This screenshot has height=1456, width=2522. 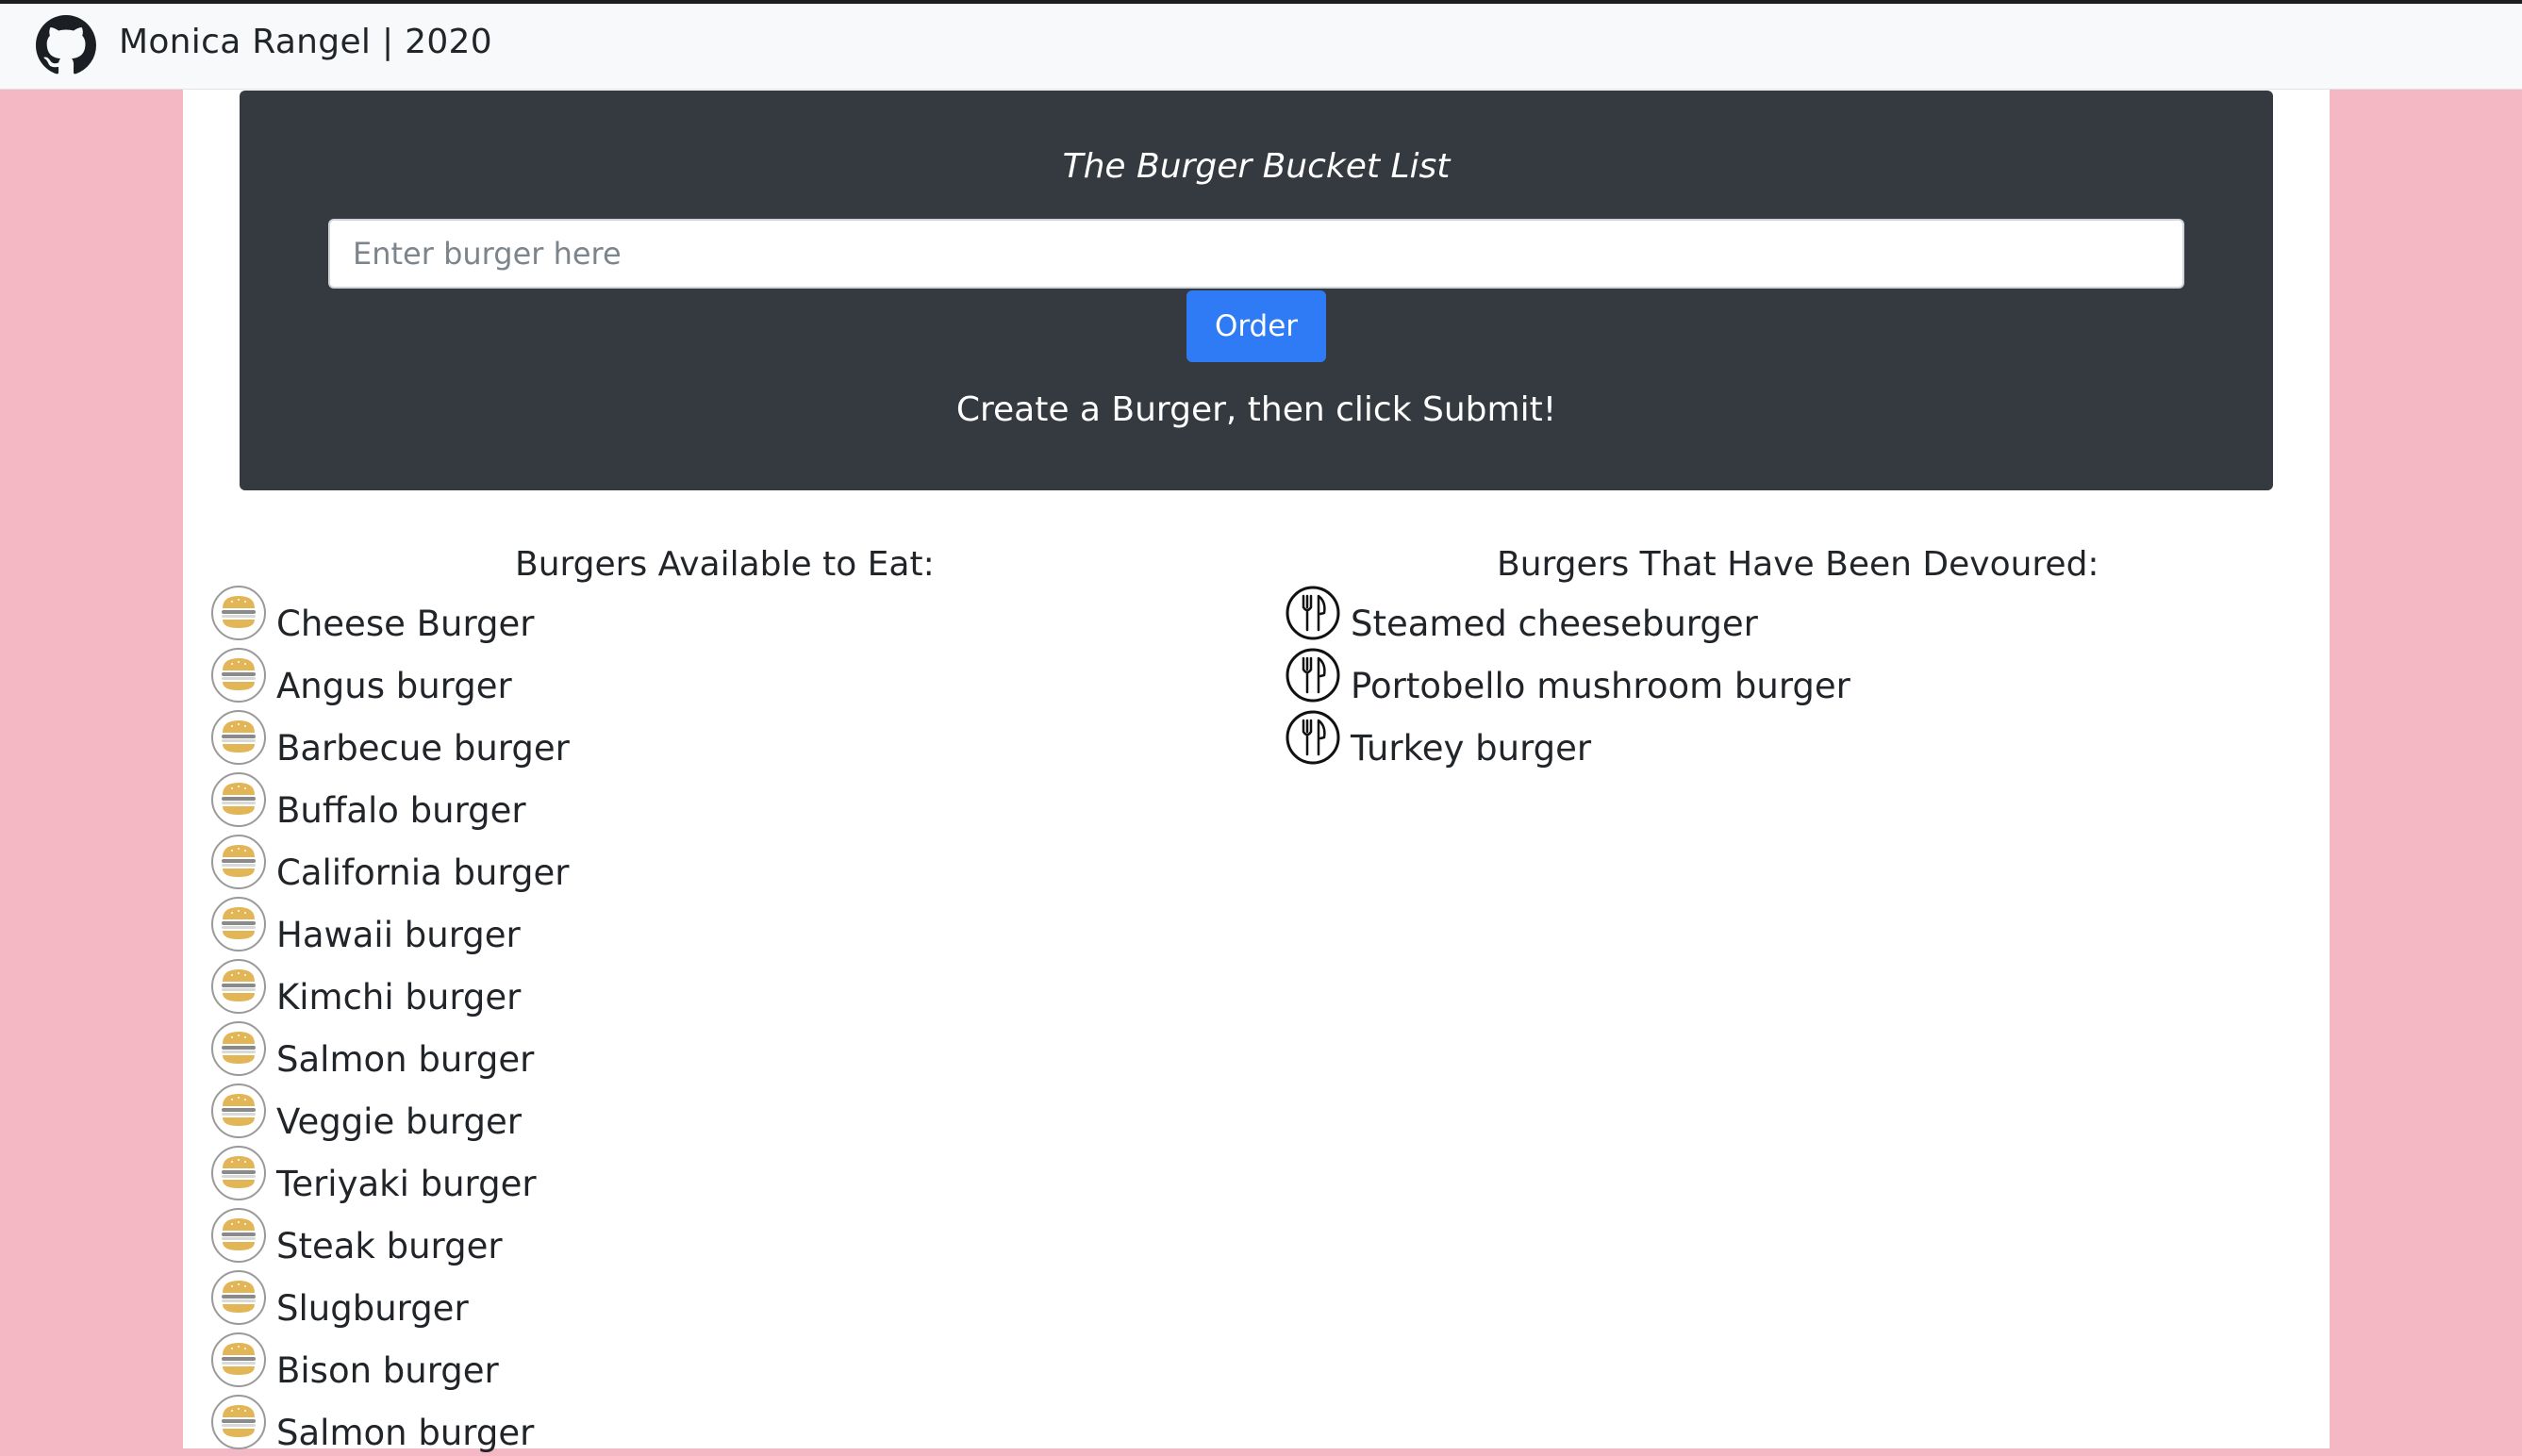 What do you see at coordinates (399, 1121) in the screenshot?
I see `burger-name: Veggie burger` at bounding box center [399, 1121].